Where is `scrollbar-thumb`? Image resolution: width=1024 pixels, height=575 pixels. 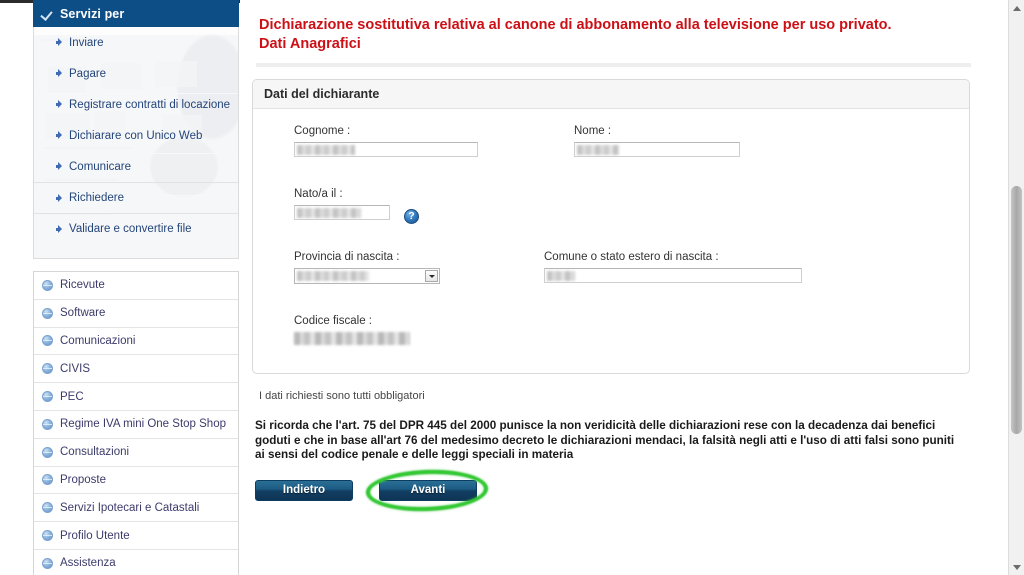
scrollbar-thumb is located at coordinates (1016, 310).